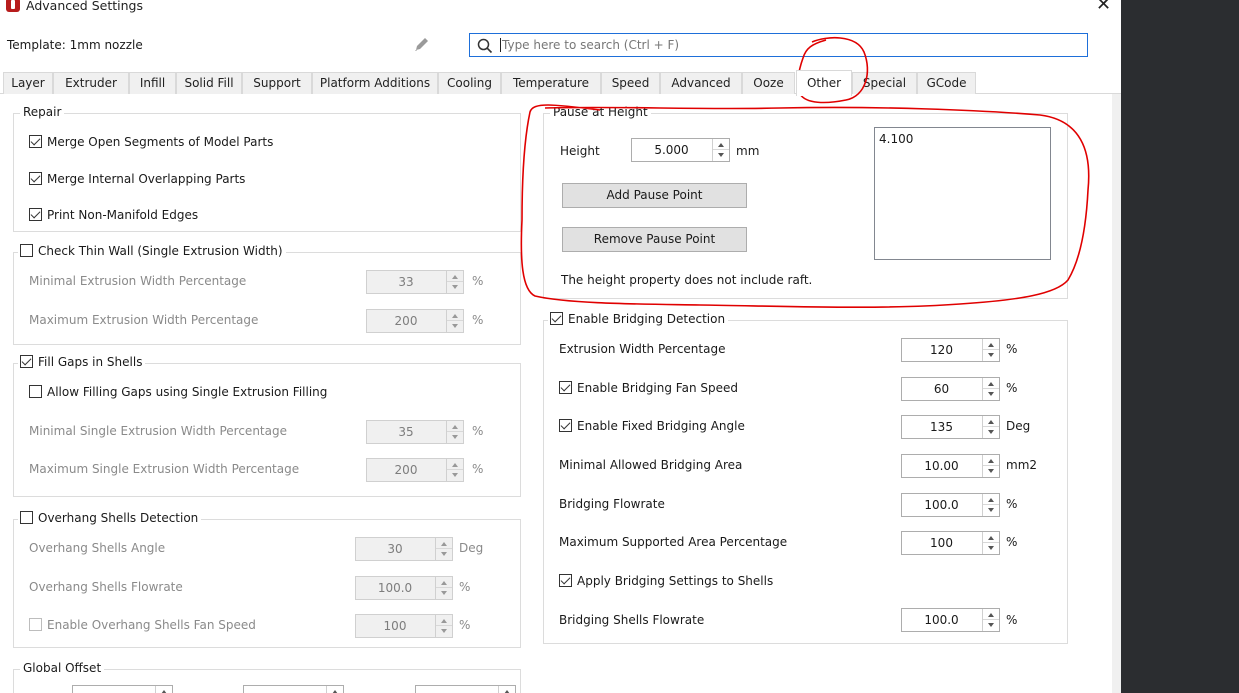 The image size is (1239, 693). Describe the element at coordinates (675, 581) in the screenshot. I see `bridging-apply-shells-label: Apply Bridging Settings to Shells` at that location.